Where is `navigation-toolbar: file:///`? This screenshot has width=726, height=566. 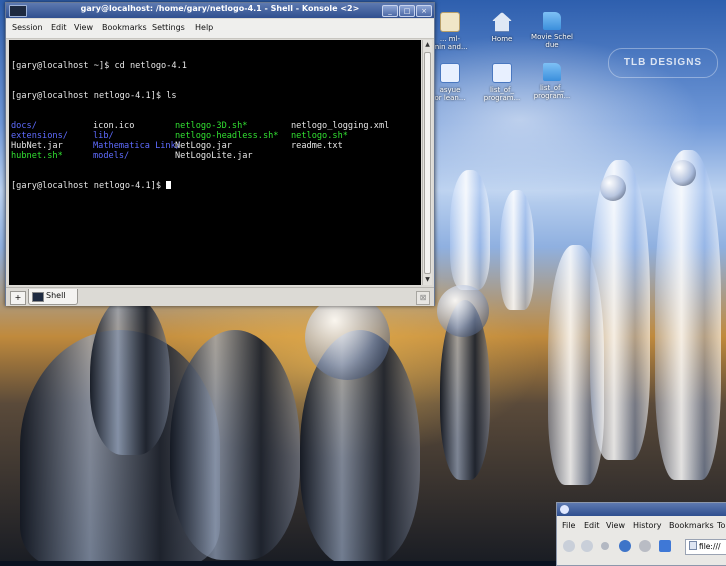 navigation-toolbar: file:/// is located at coordinates (641, 547).